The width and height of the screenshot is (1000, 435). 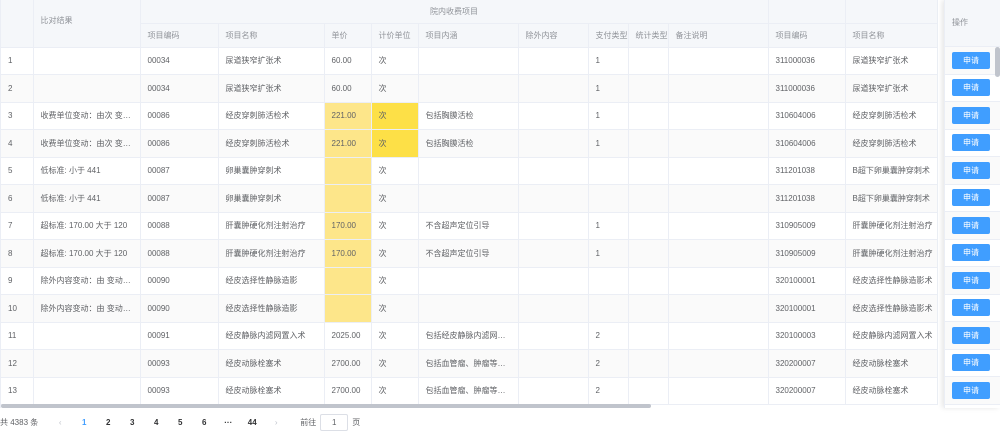 What do you see at coordinates (156, 422) in the screenshot?
I see `page-number: 4` at bounding box center [156, 422].